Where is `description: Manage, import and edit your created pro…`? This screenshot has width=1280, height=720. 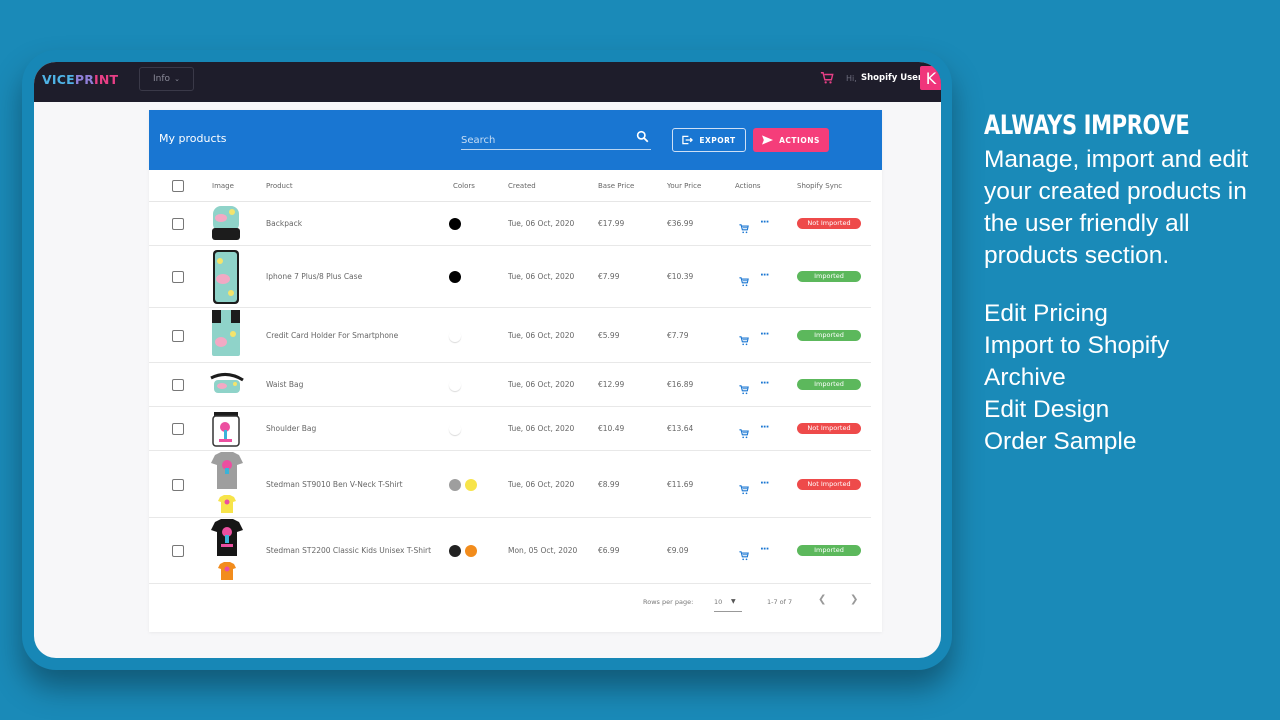
description: Manage, import and edit your created pro… is located at coordinates (1116, 207).